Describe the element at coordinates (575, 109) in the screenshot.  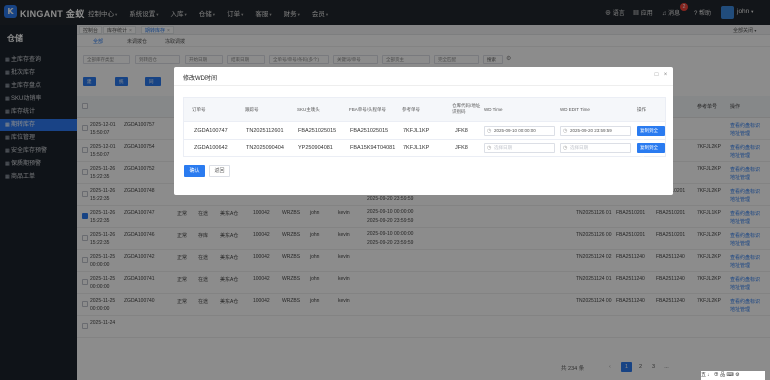
I see `header-wd-edit-time: WD EDIT Time` at that location.